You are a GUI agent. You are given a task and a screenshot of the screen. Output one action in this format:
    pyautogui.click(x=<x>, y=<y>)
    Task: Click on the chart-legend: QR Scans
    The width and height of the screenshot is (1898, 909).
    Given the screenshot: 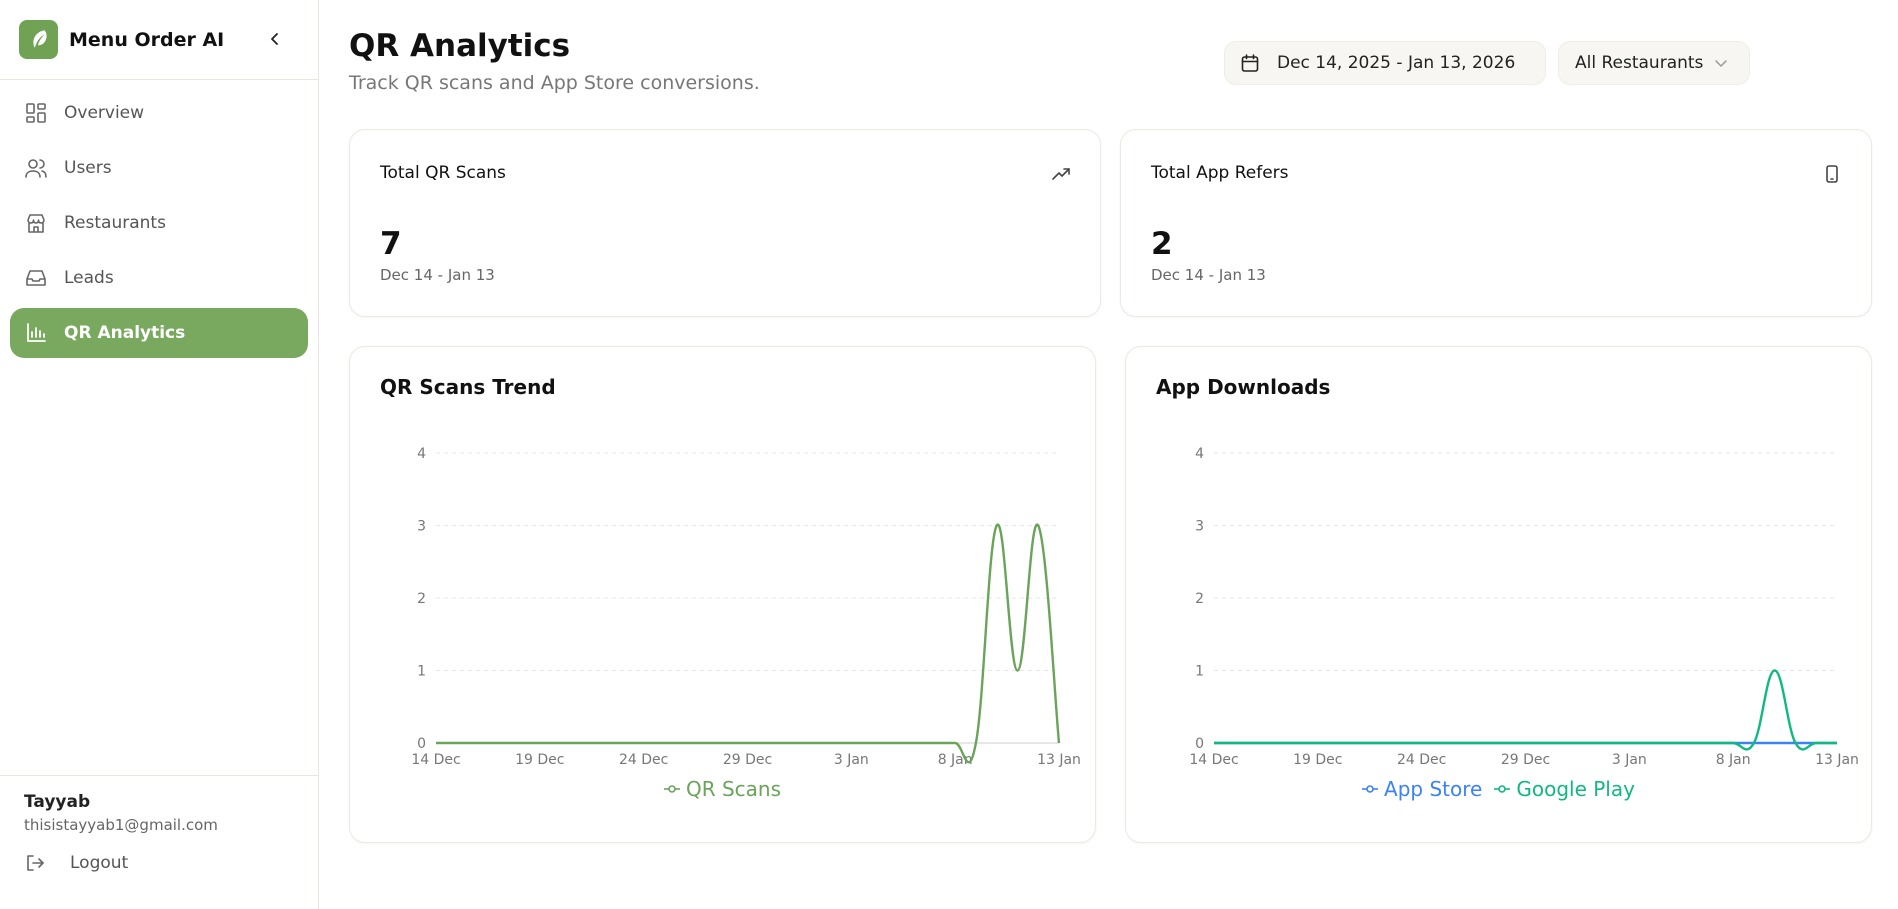 What is the action you would take?
    pyautogui.click(x=722, y=789)
    